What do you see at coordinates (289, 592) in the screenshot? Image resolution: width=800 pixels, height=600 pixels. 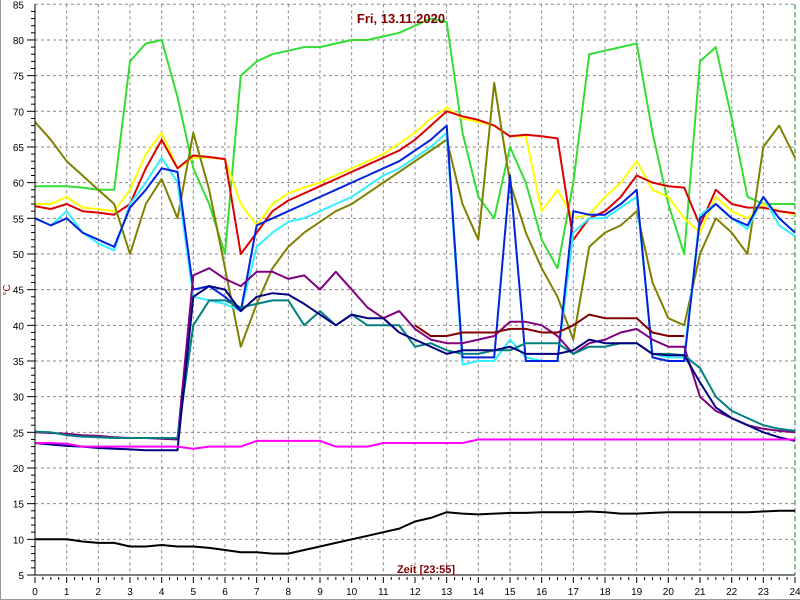 I see `tick-label: 8` at bounding box center [289, 592].